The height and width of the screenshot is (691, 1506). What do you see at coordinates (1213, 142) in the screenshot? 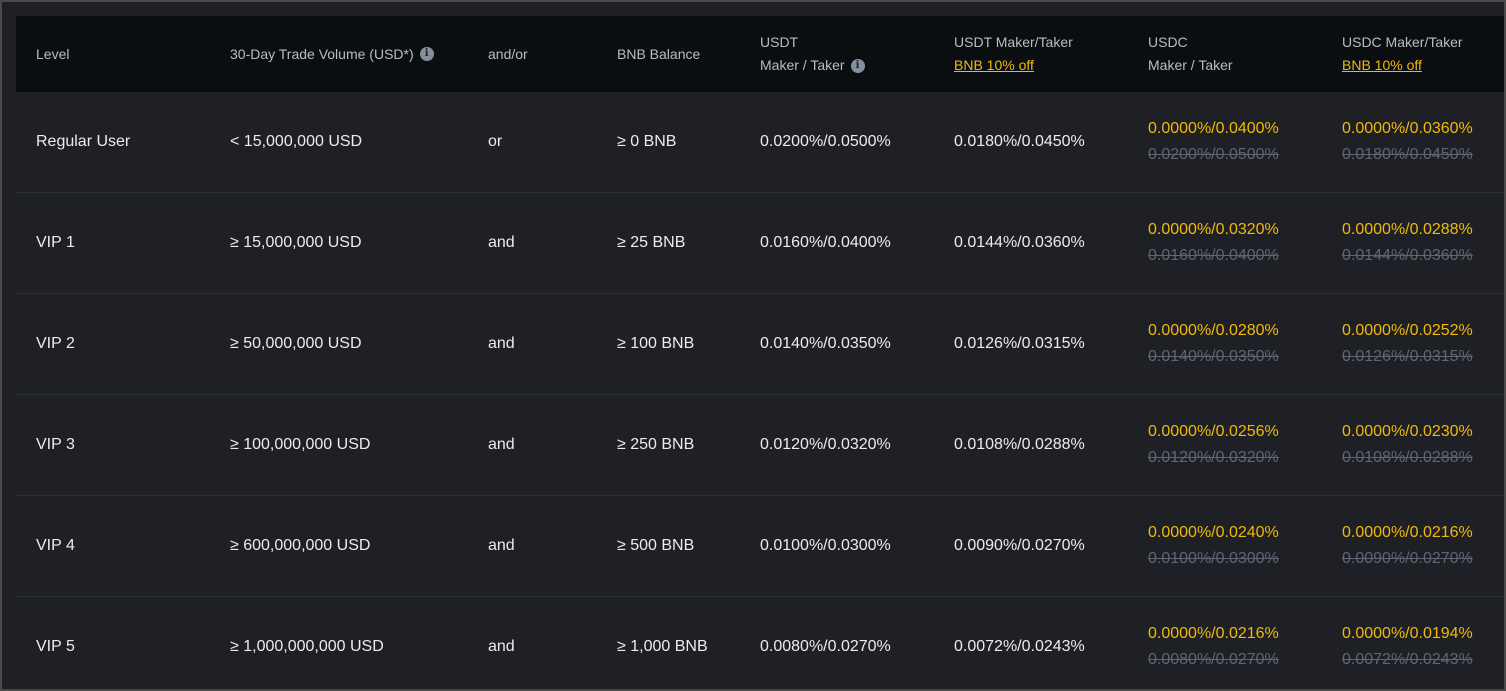
I see `cell-usdc-fee: 0.0000%/0.0400% 0.0200%/0.0500%` at bounding box center [1213, 142].